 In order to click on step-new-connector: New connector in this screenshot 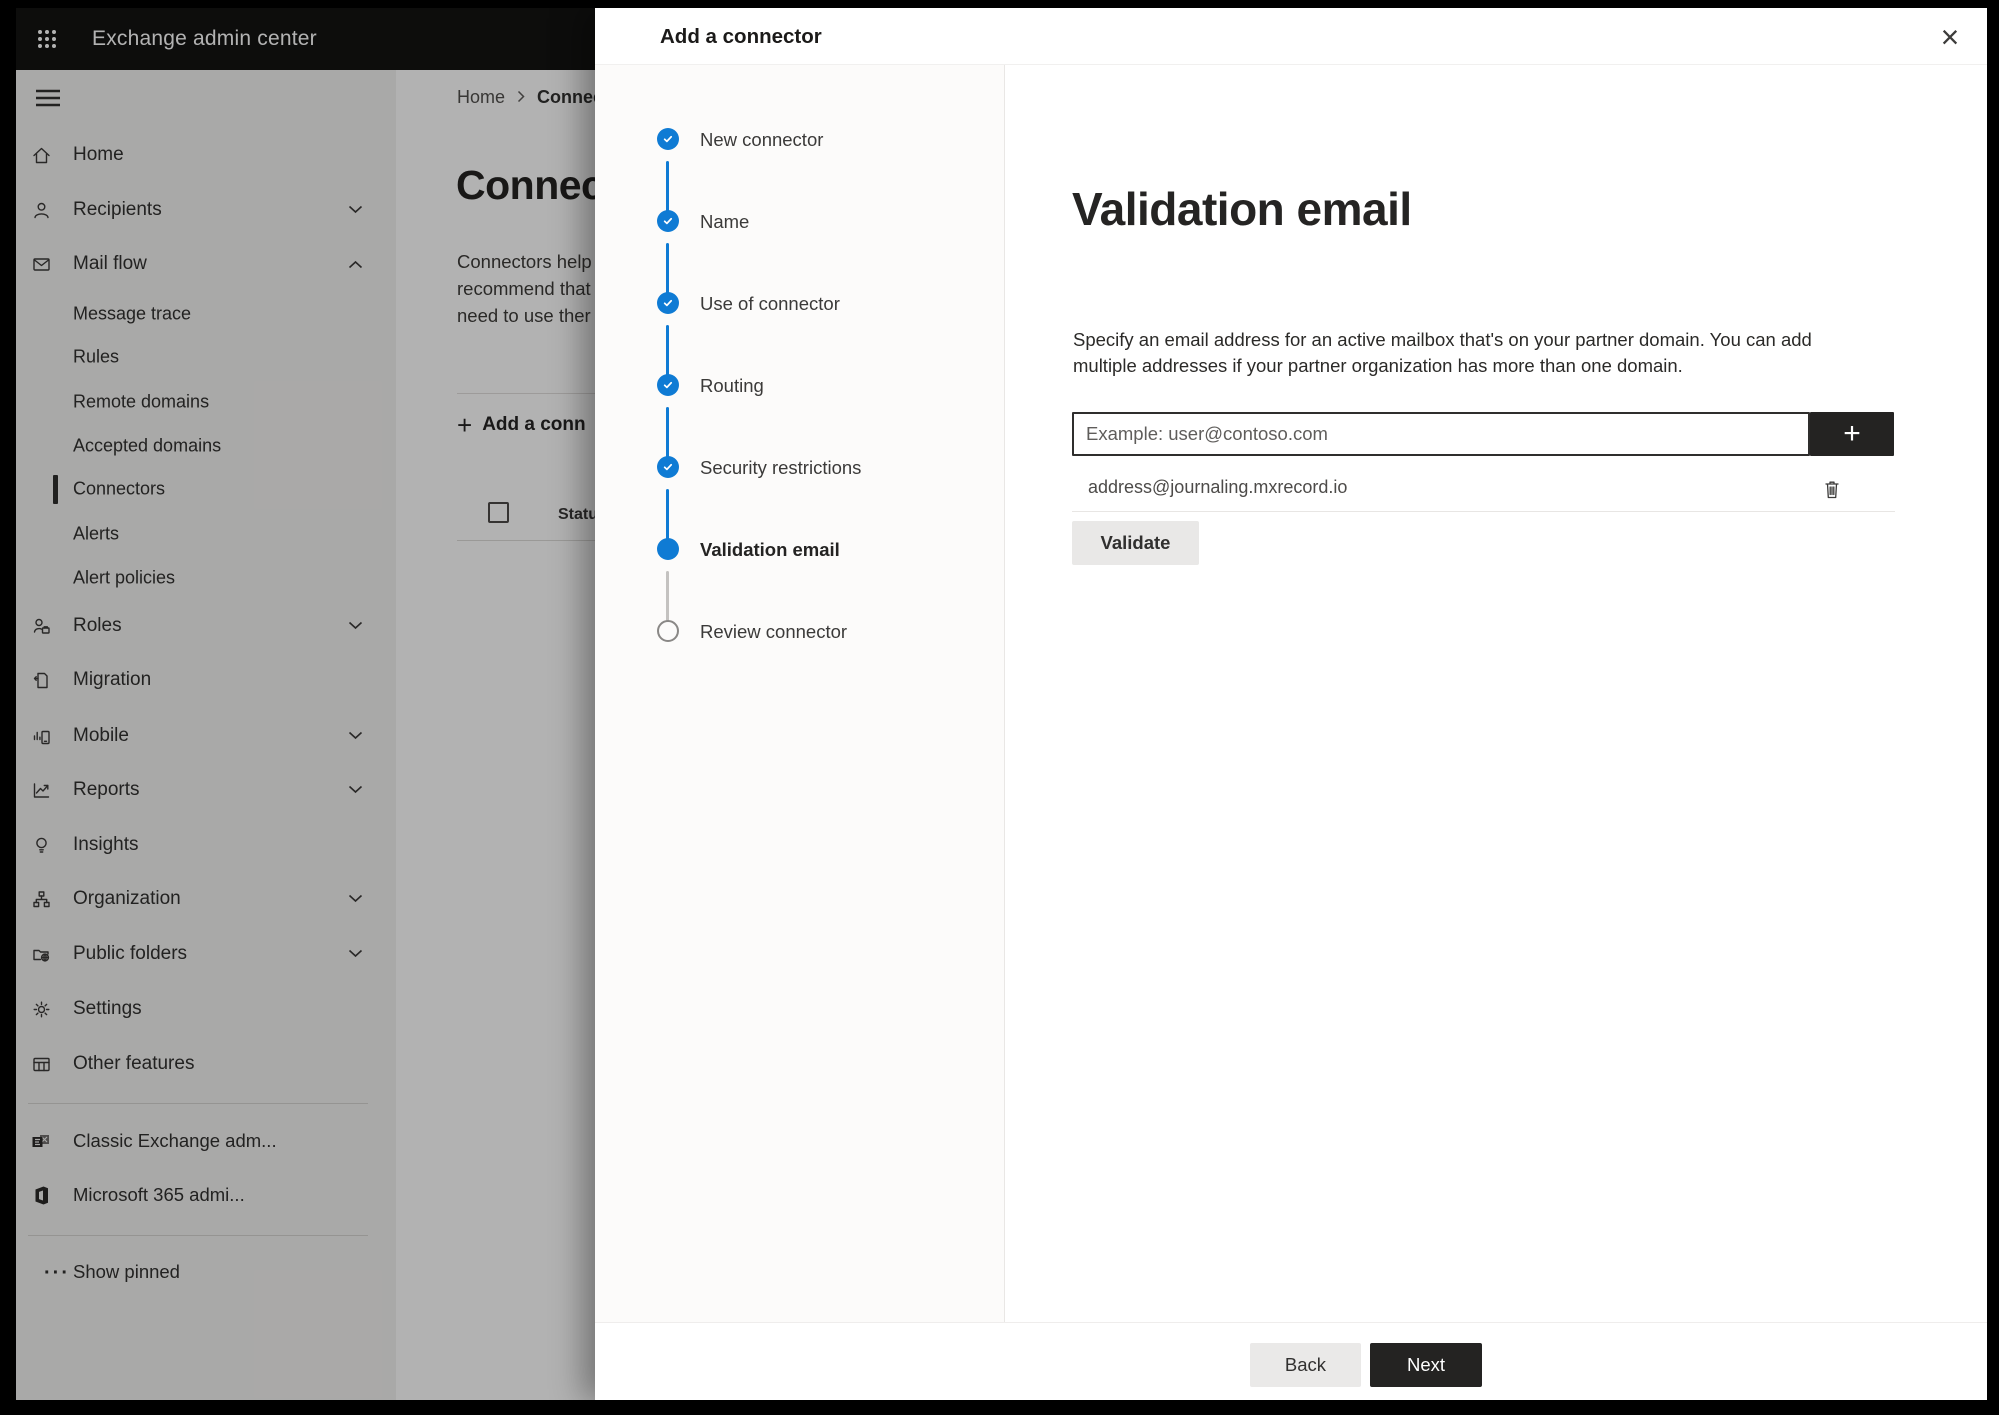, I will do `click(800, 140)`.